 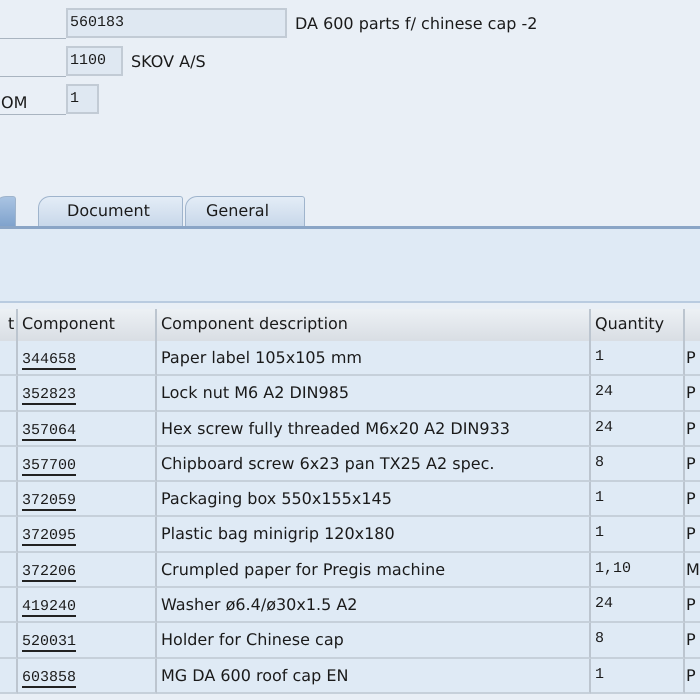 I want to click on field-label: OM, so click(x=14, y=102).